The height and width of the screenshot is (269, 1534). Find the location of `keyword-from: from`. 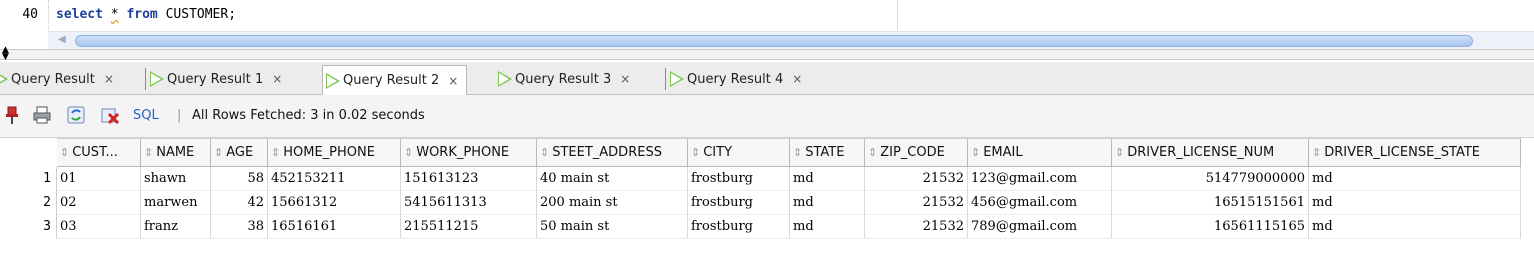

keyword-from: from is located at coordinates (142, 14).